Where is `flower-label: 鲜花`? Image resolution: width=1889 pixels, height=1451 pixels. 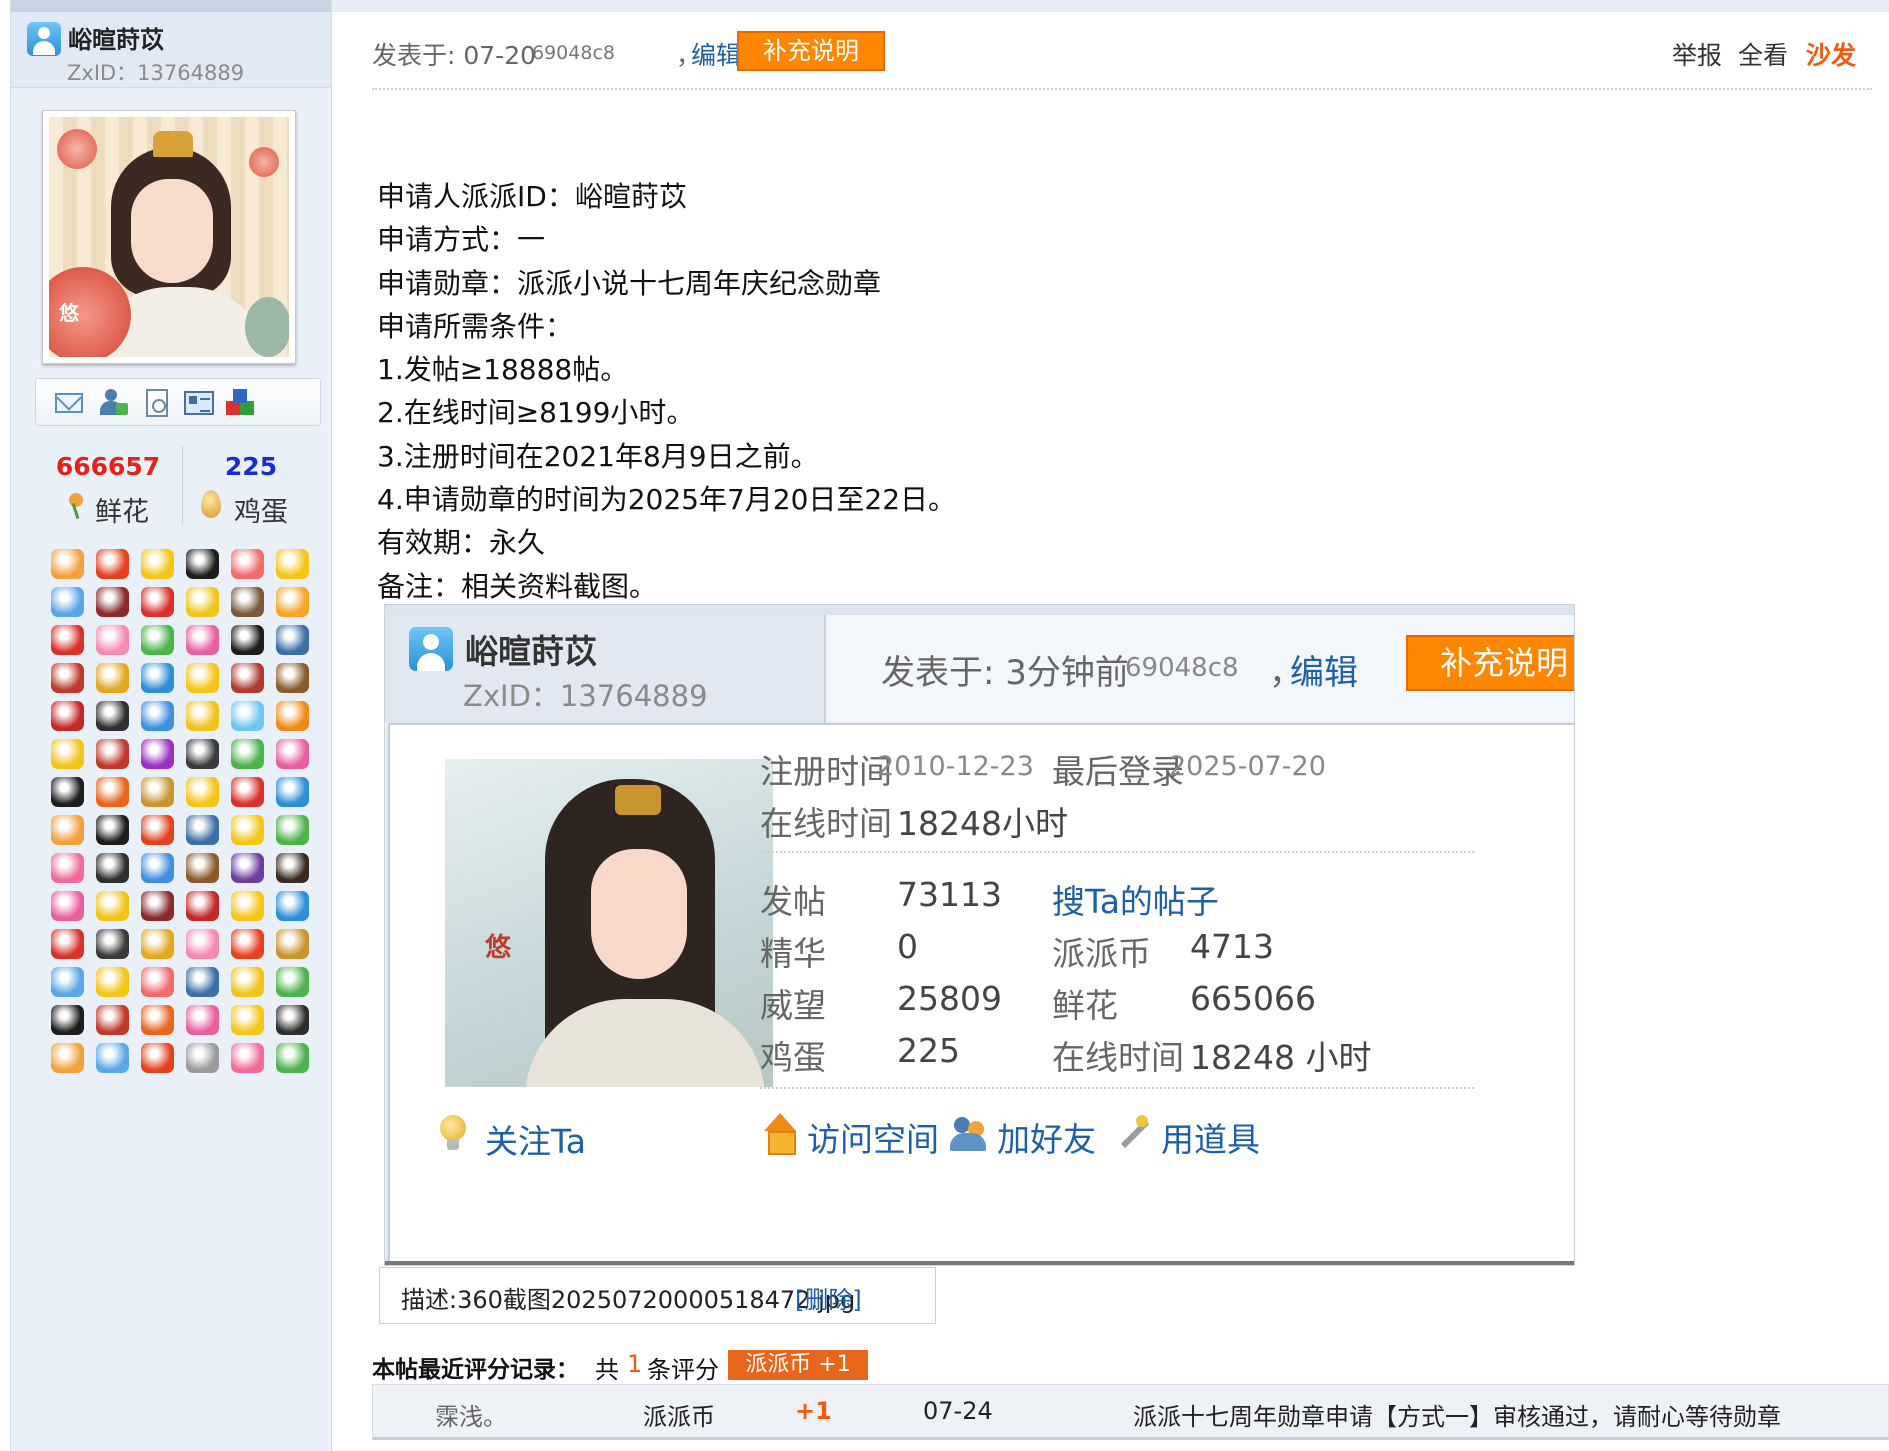
flower-label: 鲜花 is located at coordinates (122, 509).